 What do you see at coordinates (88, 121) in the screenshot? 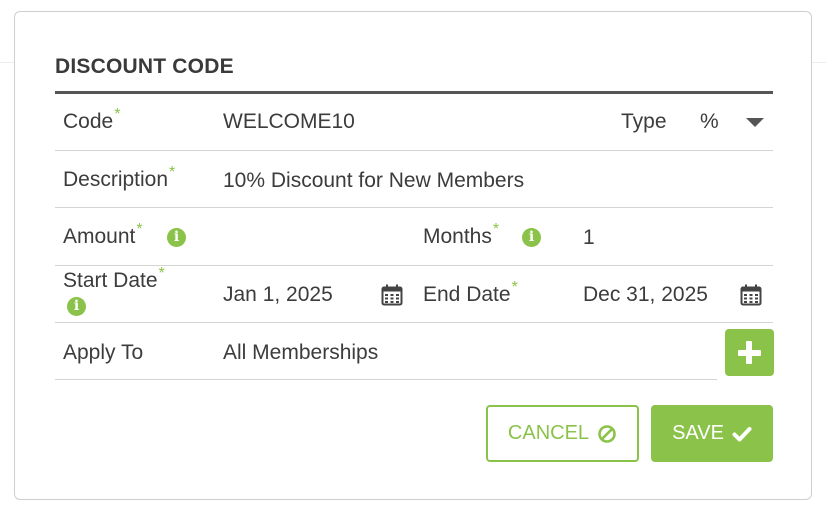
I see `code-label-text: Code` at bounding box center [88, 121].